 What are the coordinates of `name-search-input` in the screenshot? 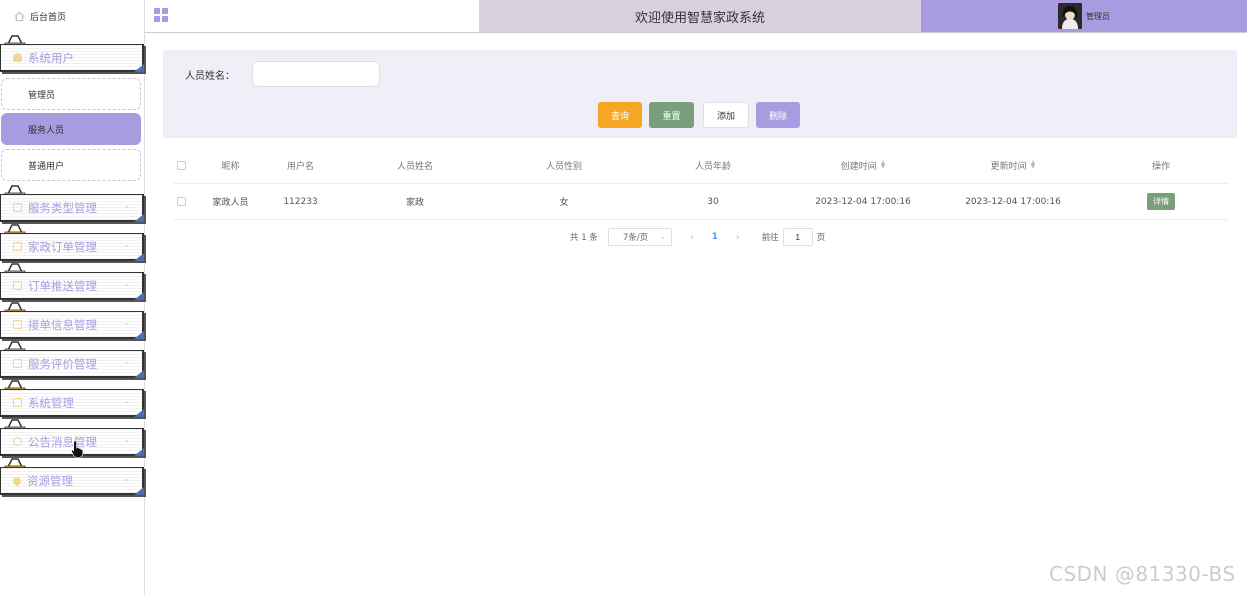 It's located at (316, 74).